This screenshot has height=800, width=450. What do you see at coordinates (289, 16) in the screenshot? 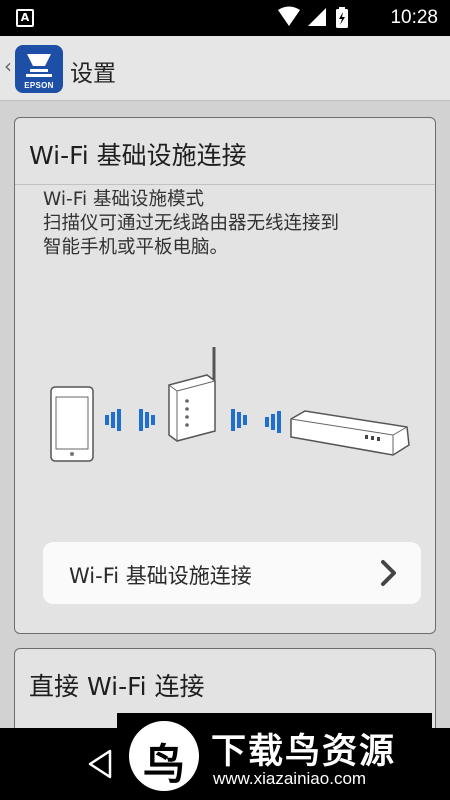
I see `wifi-icon` at bounding box center [289, 16].